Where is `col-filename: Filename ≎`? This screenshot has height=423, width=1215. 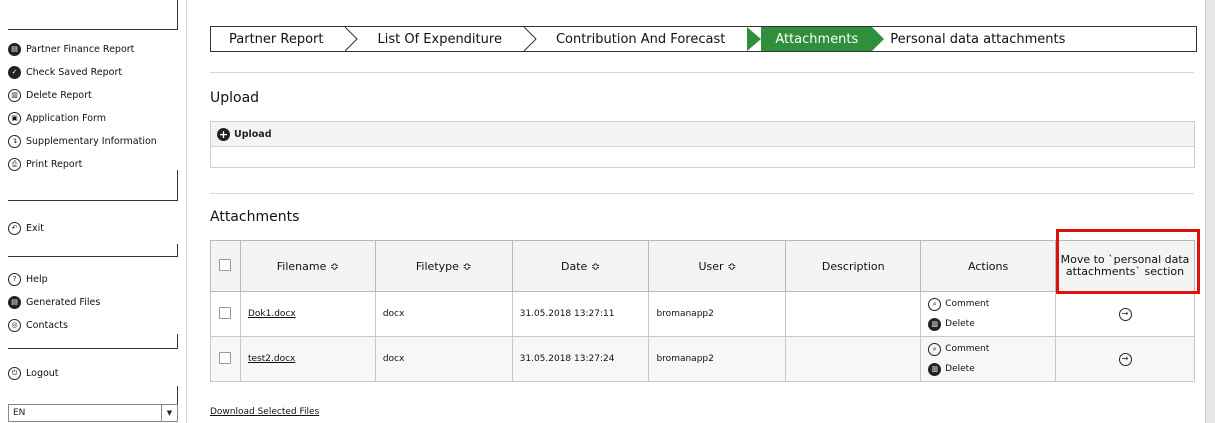
col-filename: Filename ≎ is located at coordinates (307, 266).